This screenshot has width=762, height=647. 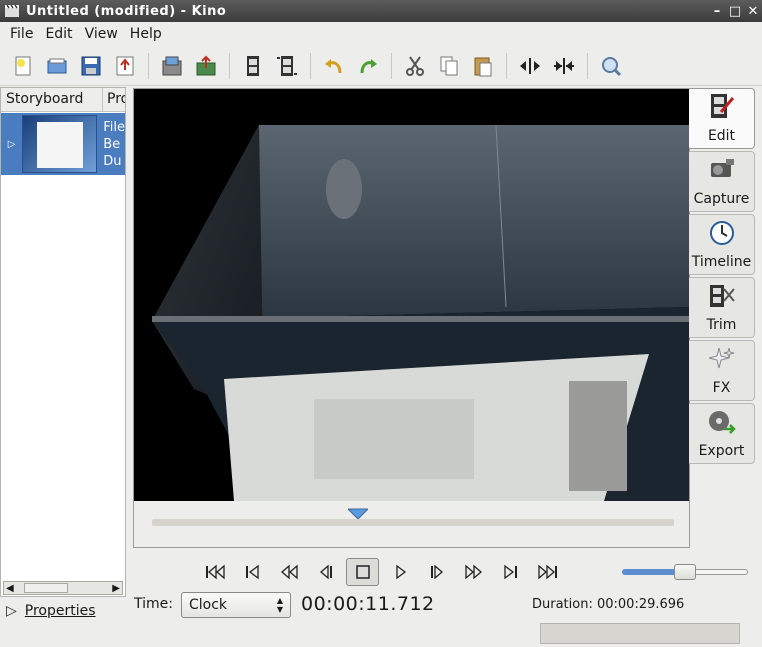 I want to click on tab-export: Export, so click(x=722, y=433).